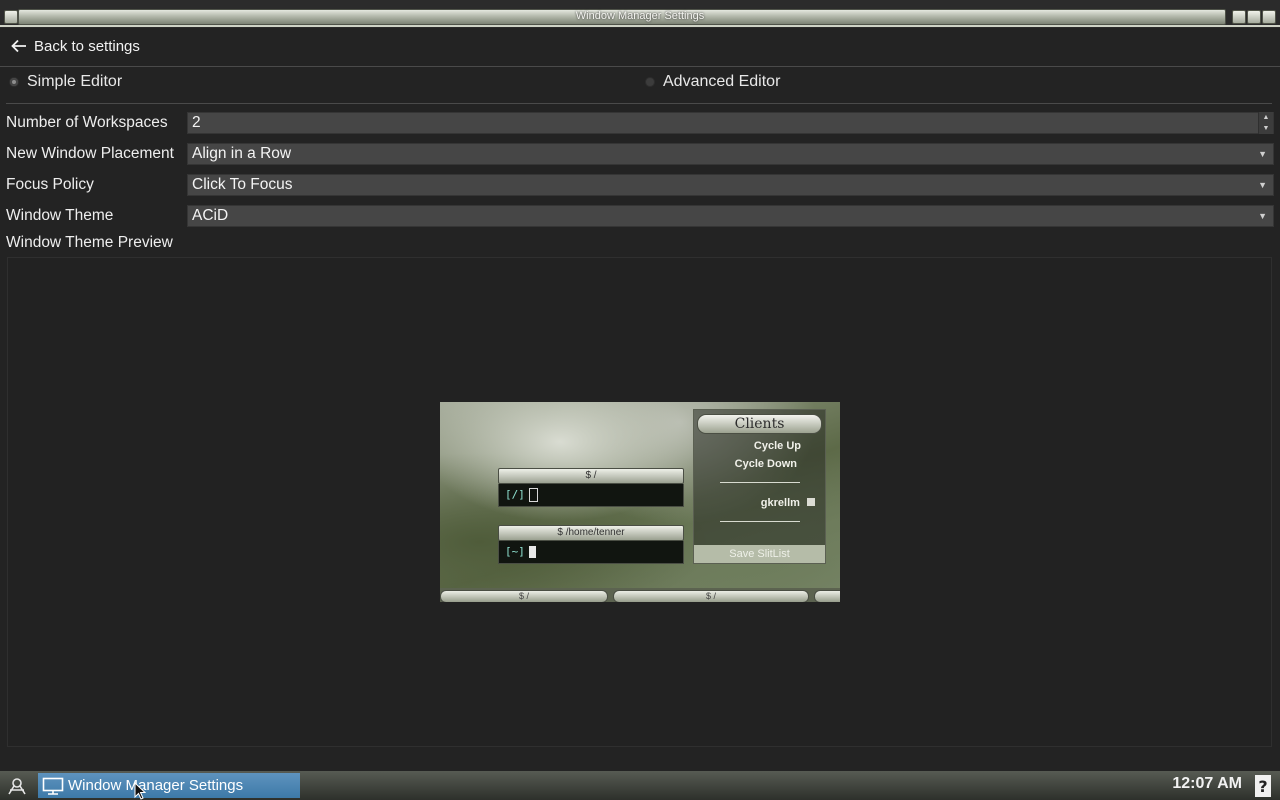 The height and width of the screenshot is (800, 1280). I want to click on focus-value: Click To Focus, so click(242, 184).